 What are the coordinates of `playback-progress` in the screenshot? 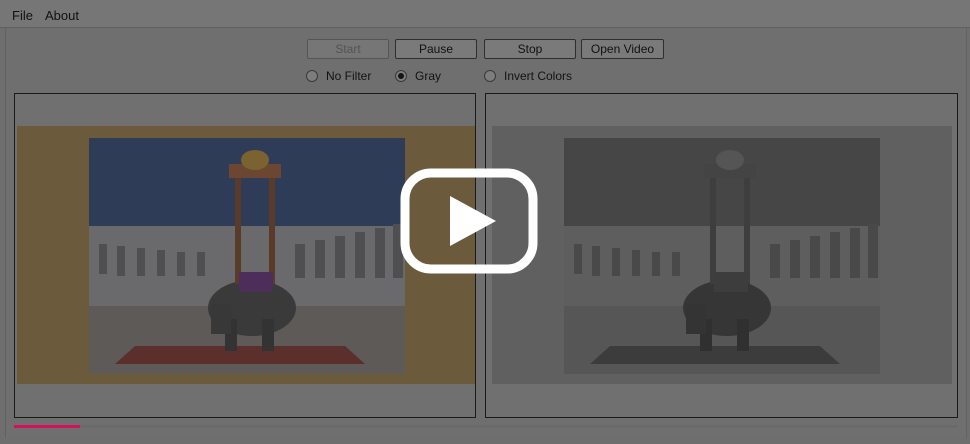 It's located at (486, 426).